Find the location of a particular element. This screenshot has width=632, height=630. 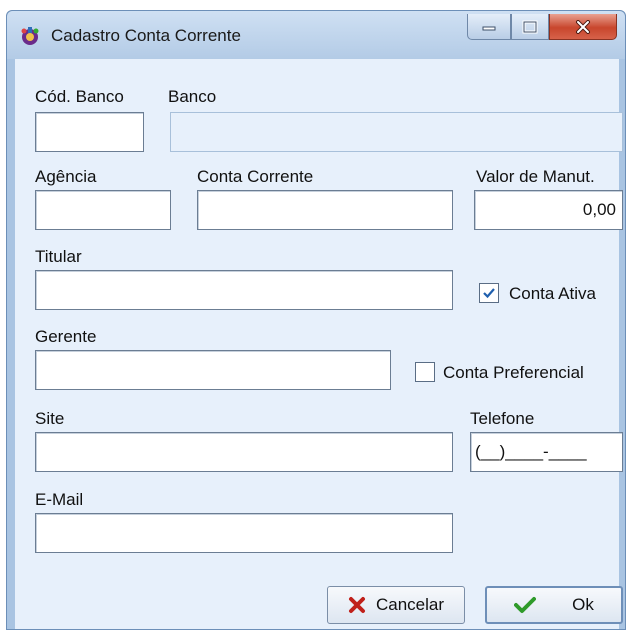

cod-banco-label: Cód. Banco is located at coordinates (79, 96).